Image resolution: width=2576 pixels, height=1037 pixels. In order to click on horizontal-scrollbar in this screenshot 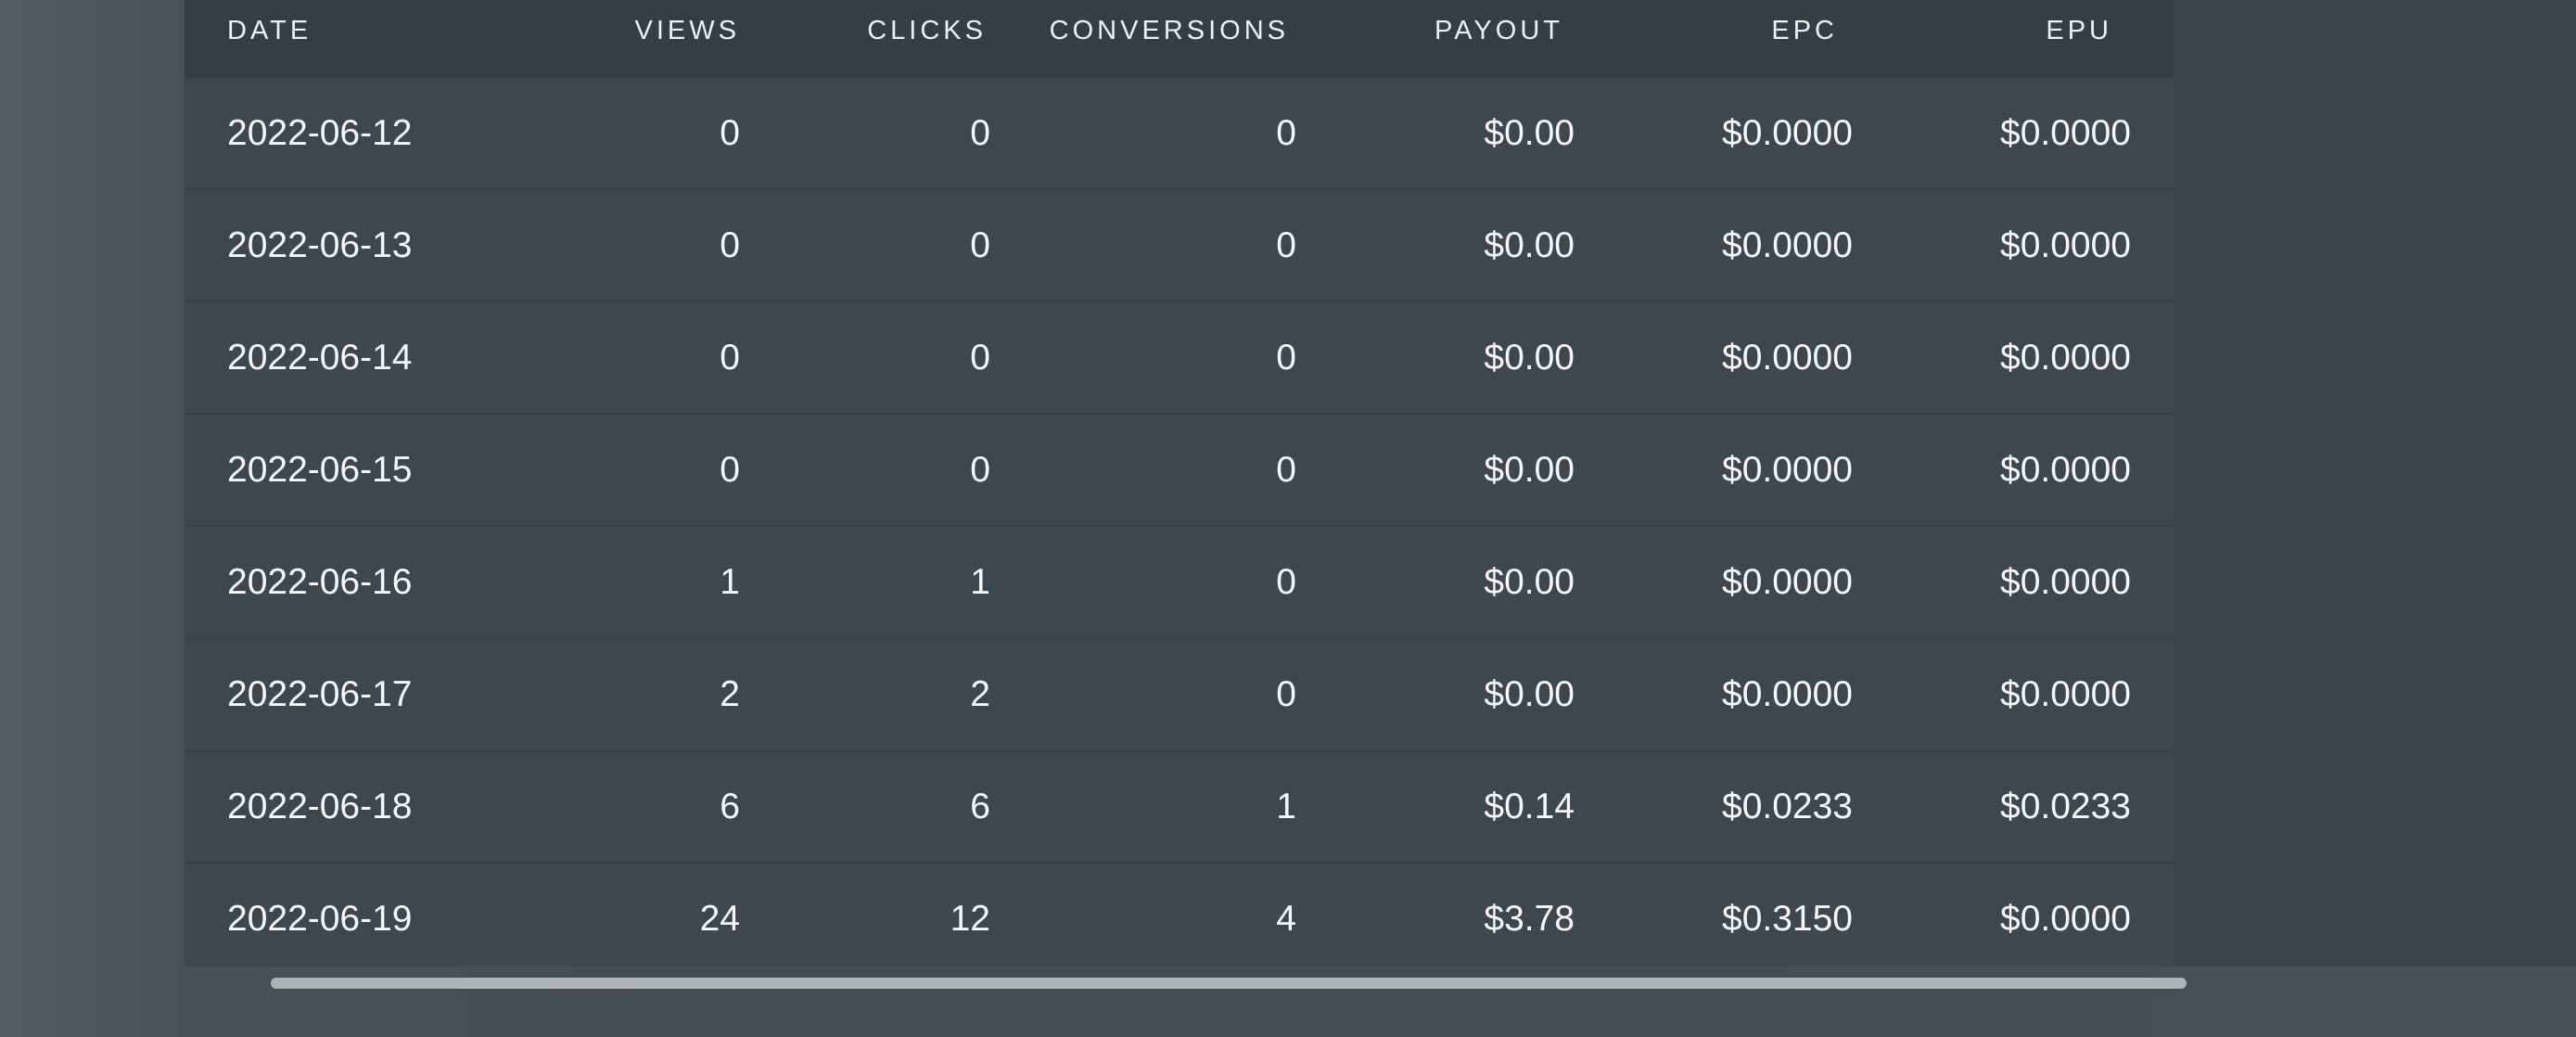, I will do `click(1229, 983)`.